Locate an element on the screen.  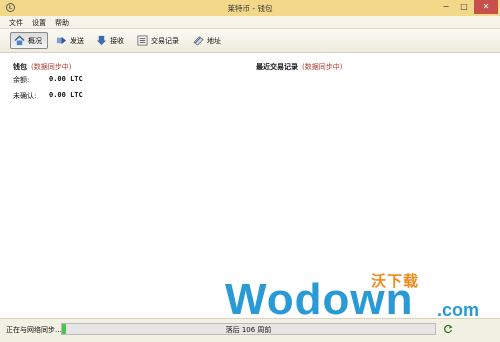
menu-settings: 设置 is located at coordinates (39, 23).